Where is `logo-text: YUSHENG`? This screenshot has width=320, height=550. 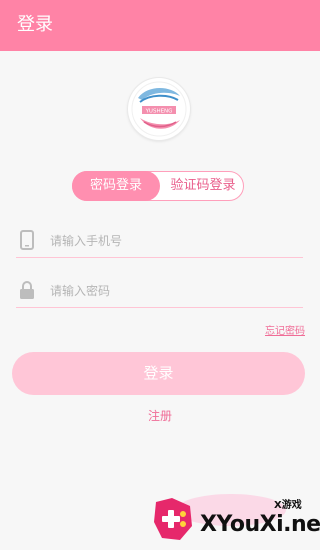 logo-text: YUSHENG is located at coordinates (159, 112).